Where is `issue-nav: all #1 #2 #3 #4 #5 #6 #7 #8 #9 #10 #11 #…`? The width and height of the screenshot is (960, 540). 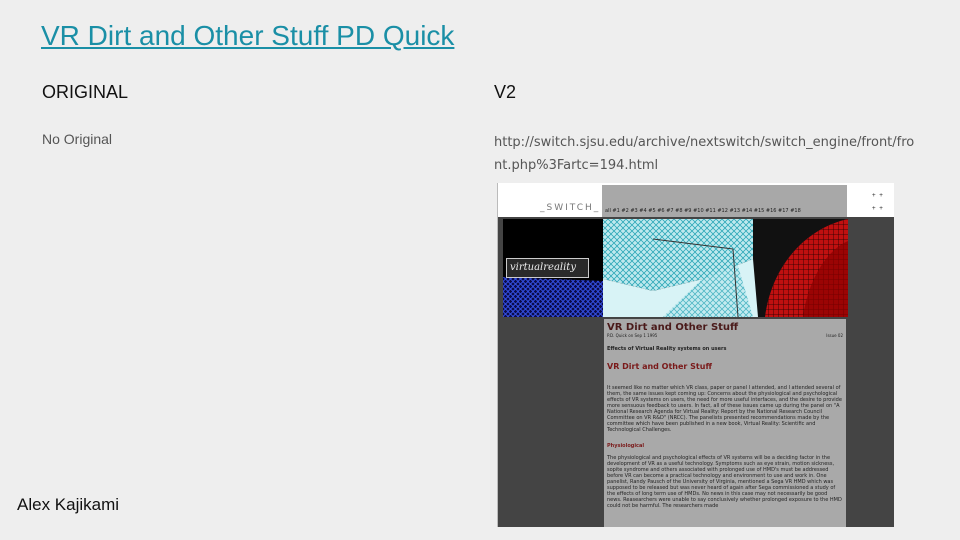 issue-nav: all #1 #2 #3 #4 #5 #6 #7 #8 #9 #10 #11 #… is located at coordinates (703, 211).